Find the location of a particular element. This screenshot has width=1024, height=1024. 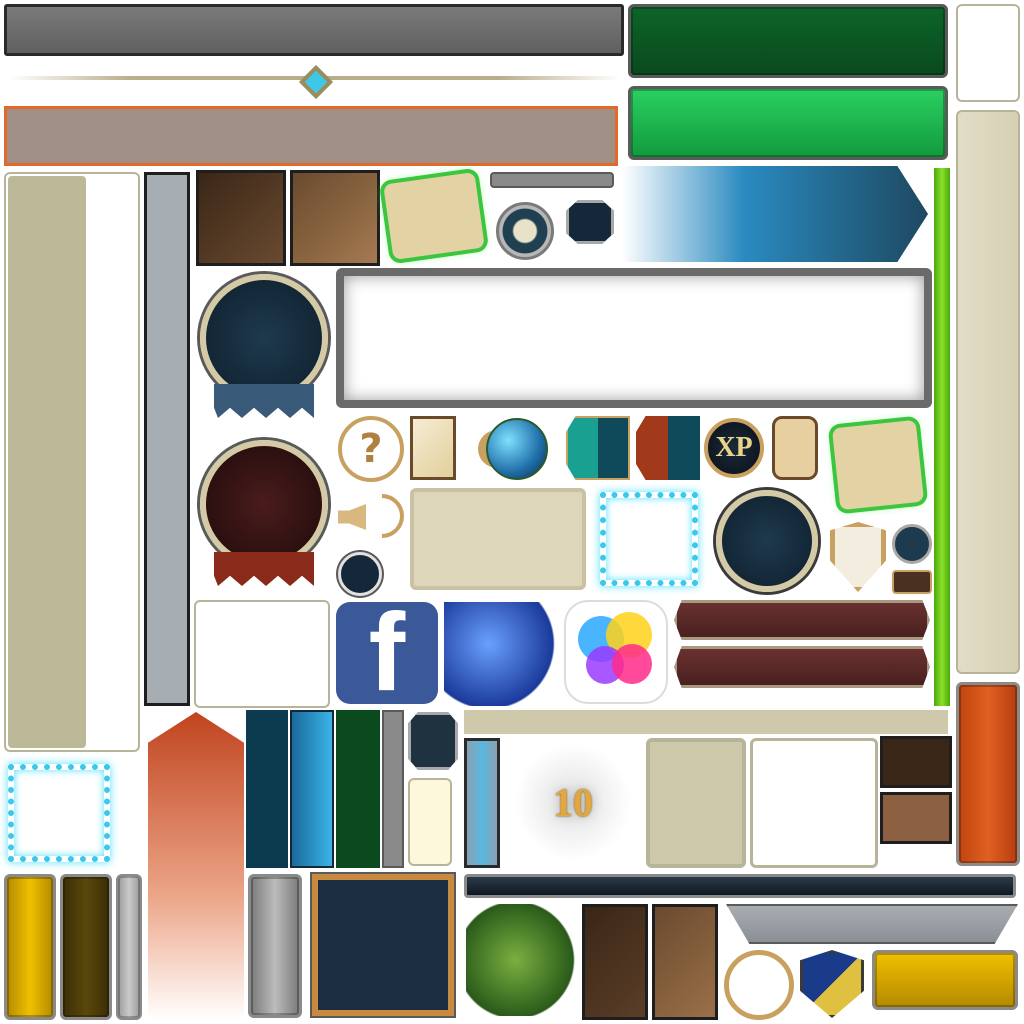

counter-number: 10 is located at coordinates (573, 802).